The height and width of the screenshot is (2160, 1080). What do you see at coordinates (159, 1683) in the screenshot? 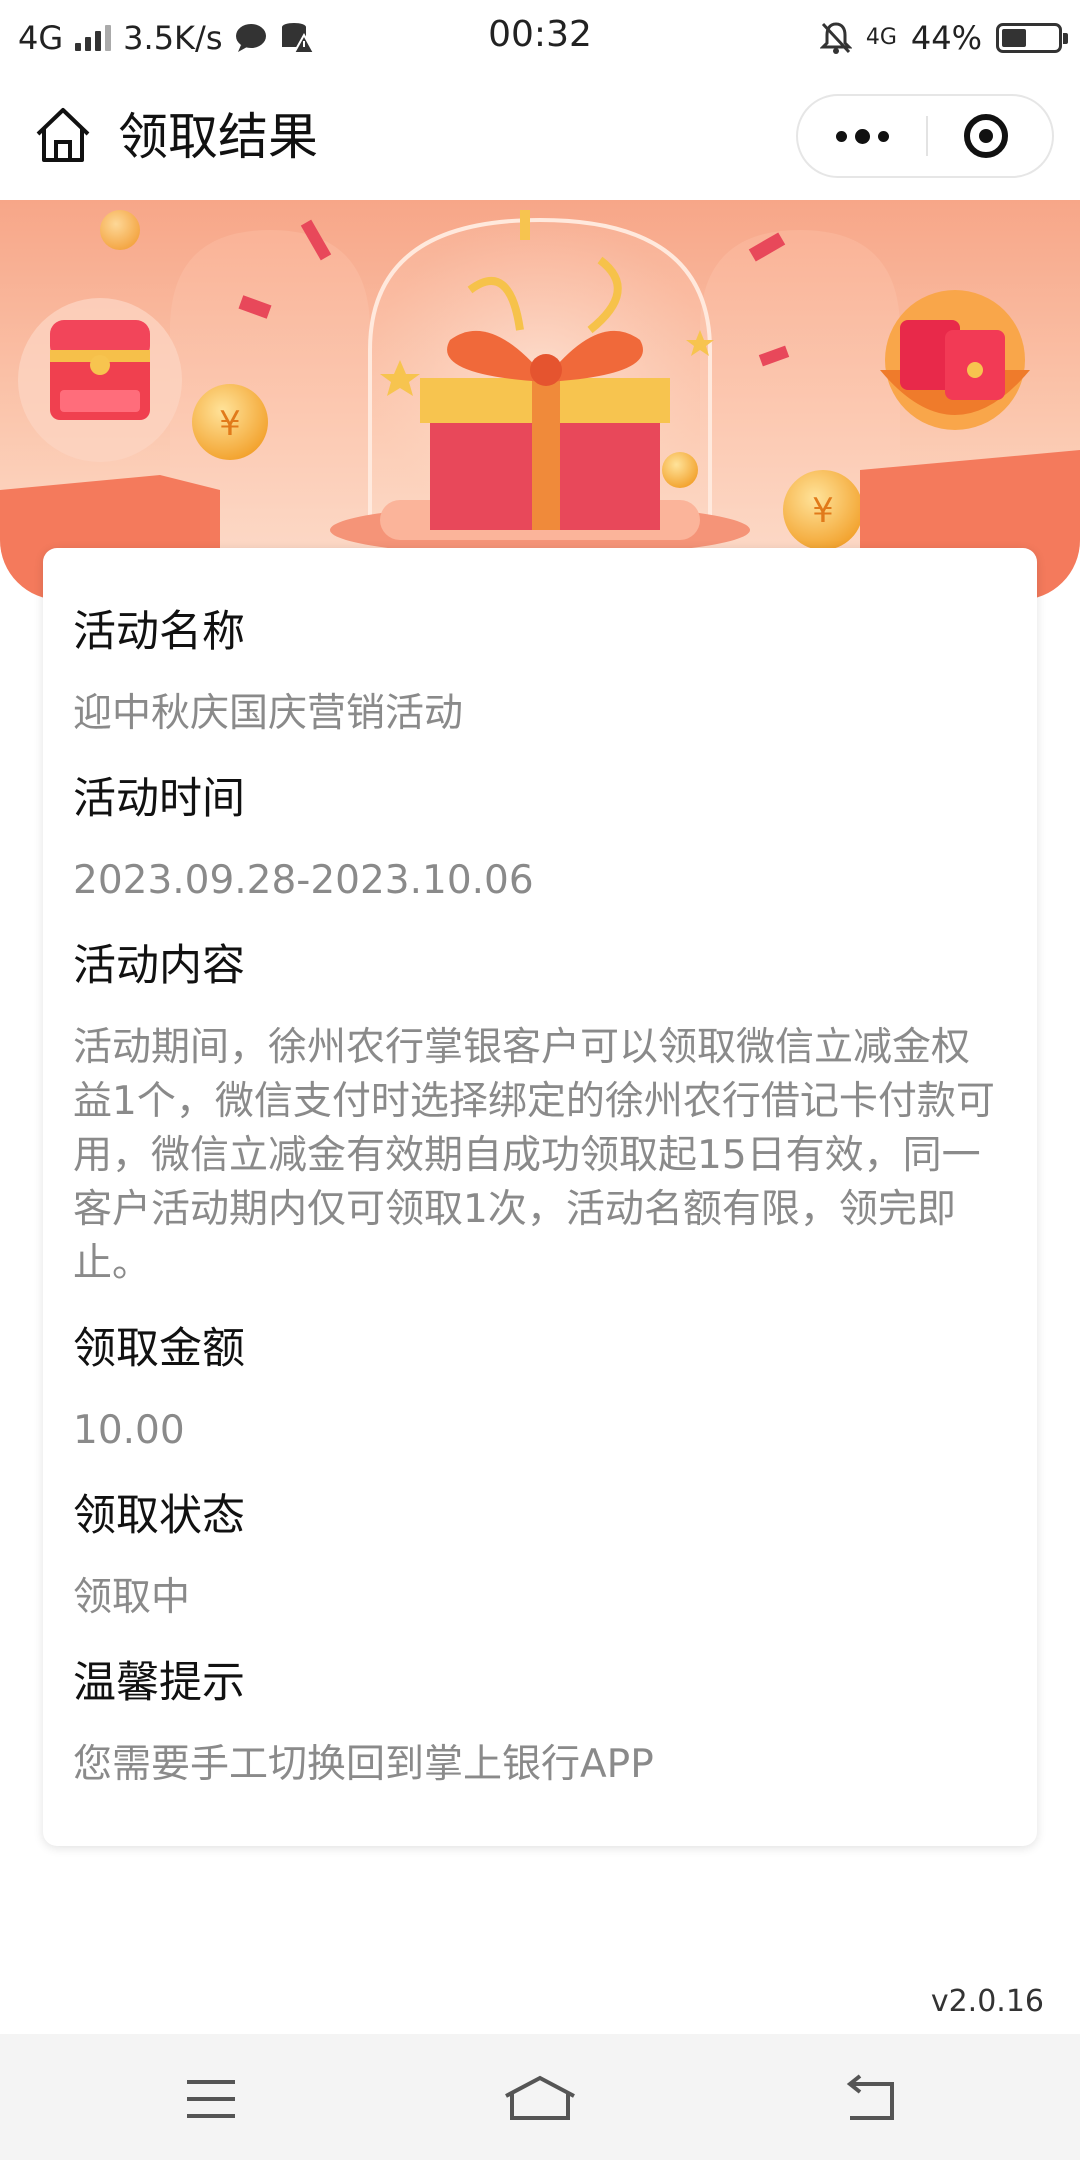
I see `tip-label: 温馨提示` at bounding box center [159, 1683].